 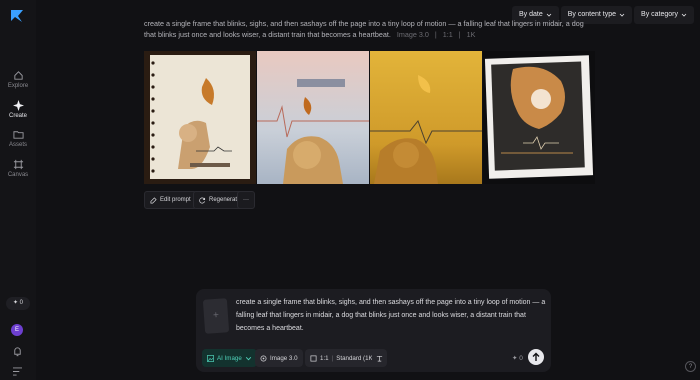 I want to click on mode-selector: AI Image, so click(x=229, y=358).